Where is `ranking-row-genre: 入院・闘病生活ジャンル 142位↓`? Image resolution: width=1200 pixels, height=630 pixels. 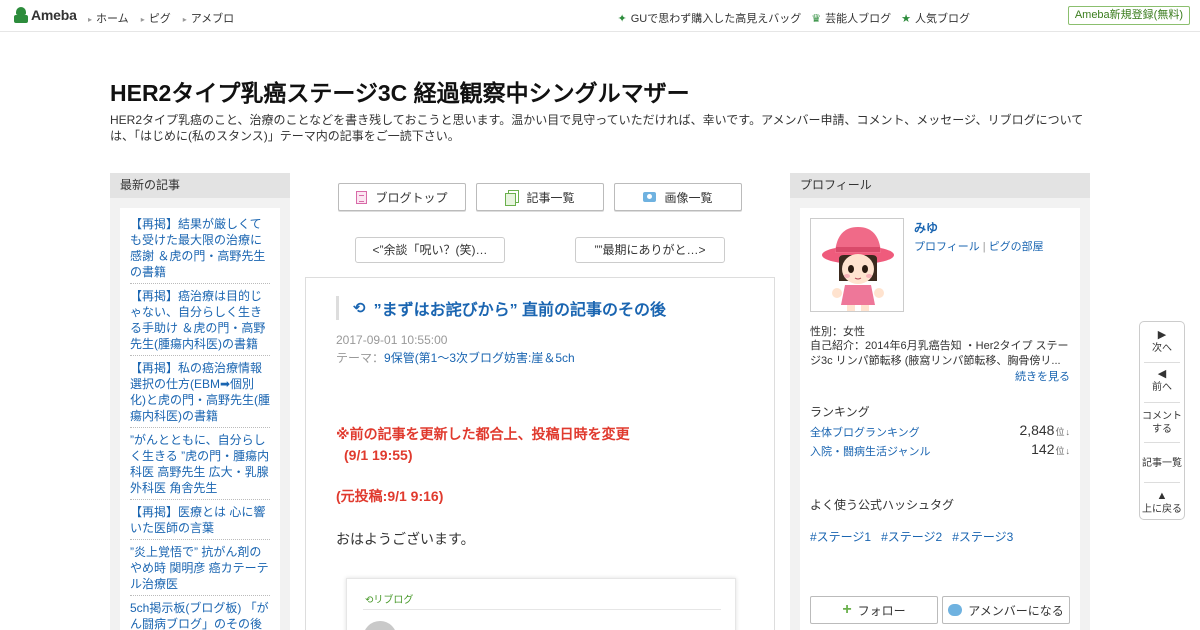 ranking-row-genre: 入院・闘病生活ジャンル 142位↓ is located at coordinates (940, 450).